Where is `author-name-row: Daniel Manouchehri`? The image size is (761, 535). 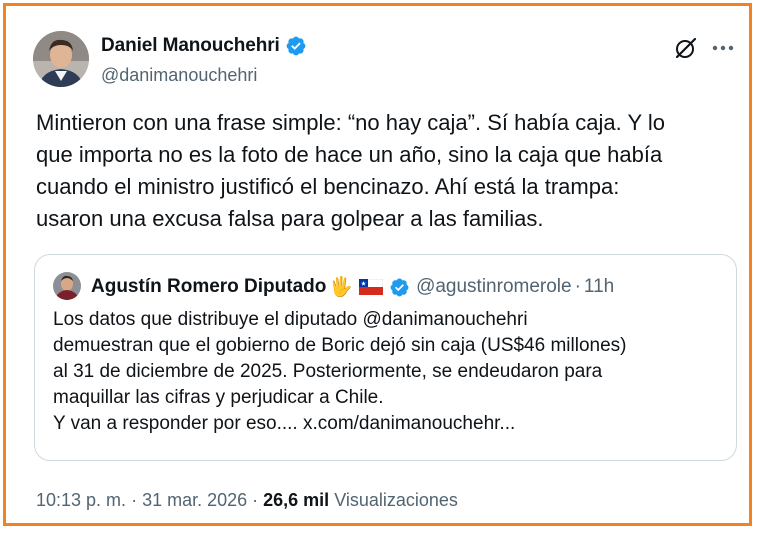
author-name-row: Daniel Manouchehri is located at coordinates (204, 46).